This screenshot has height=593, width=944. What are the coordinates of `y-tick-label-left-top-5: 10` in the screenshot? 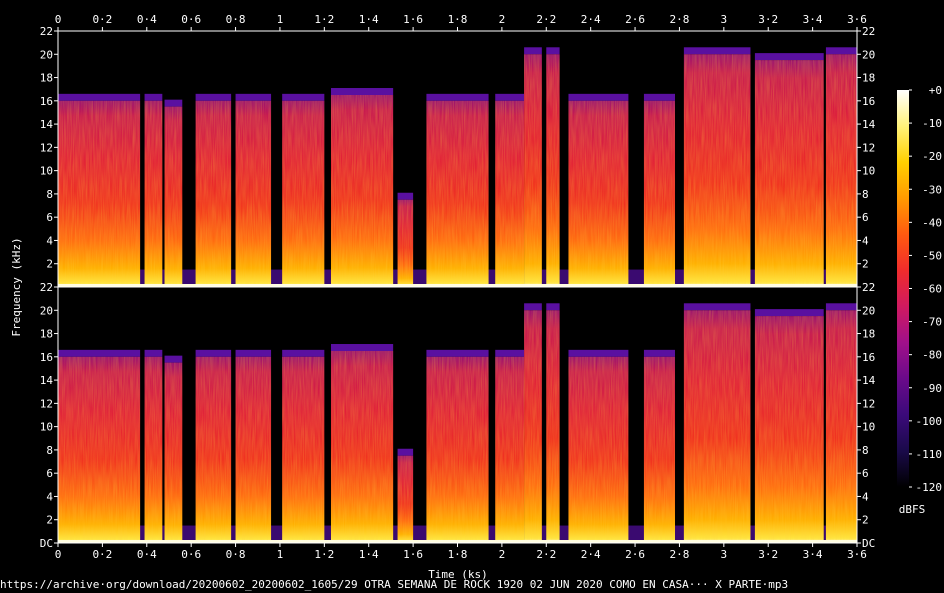 It's located at (46, 171).